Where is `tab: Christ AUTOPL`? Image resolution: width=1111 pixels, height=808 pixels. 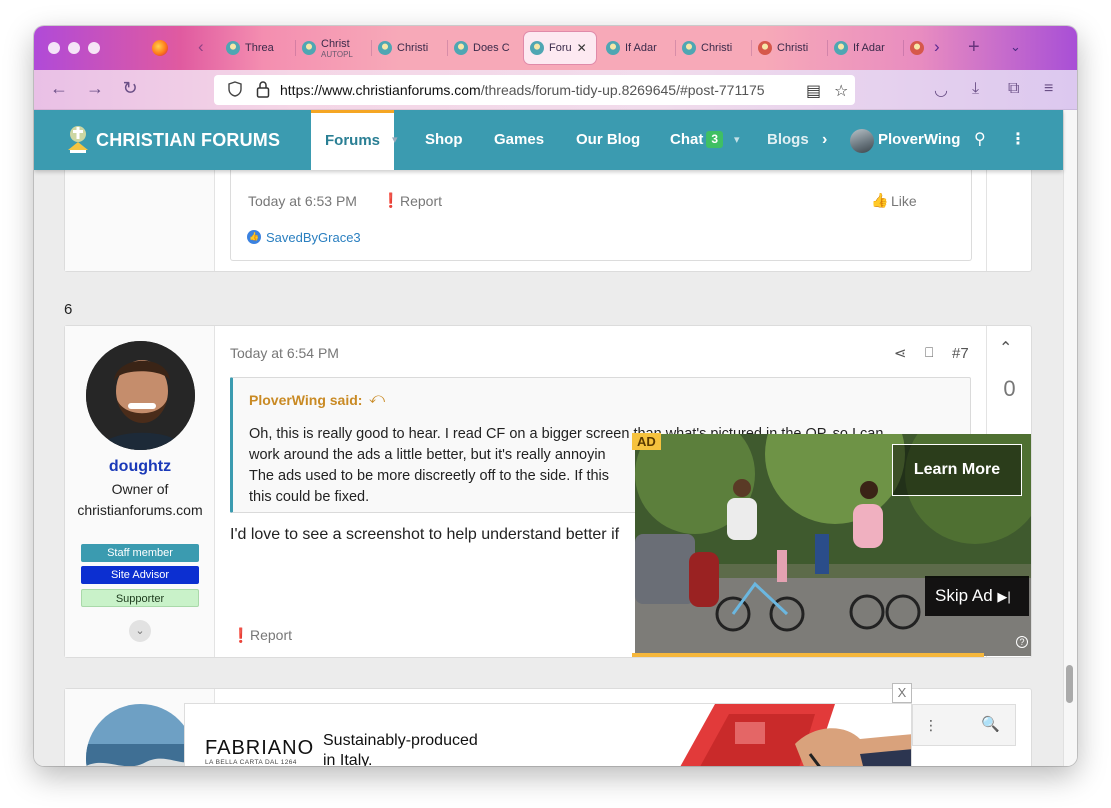 tab: Christ AUTOPL is located at coordinates (334, 48).